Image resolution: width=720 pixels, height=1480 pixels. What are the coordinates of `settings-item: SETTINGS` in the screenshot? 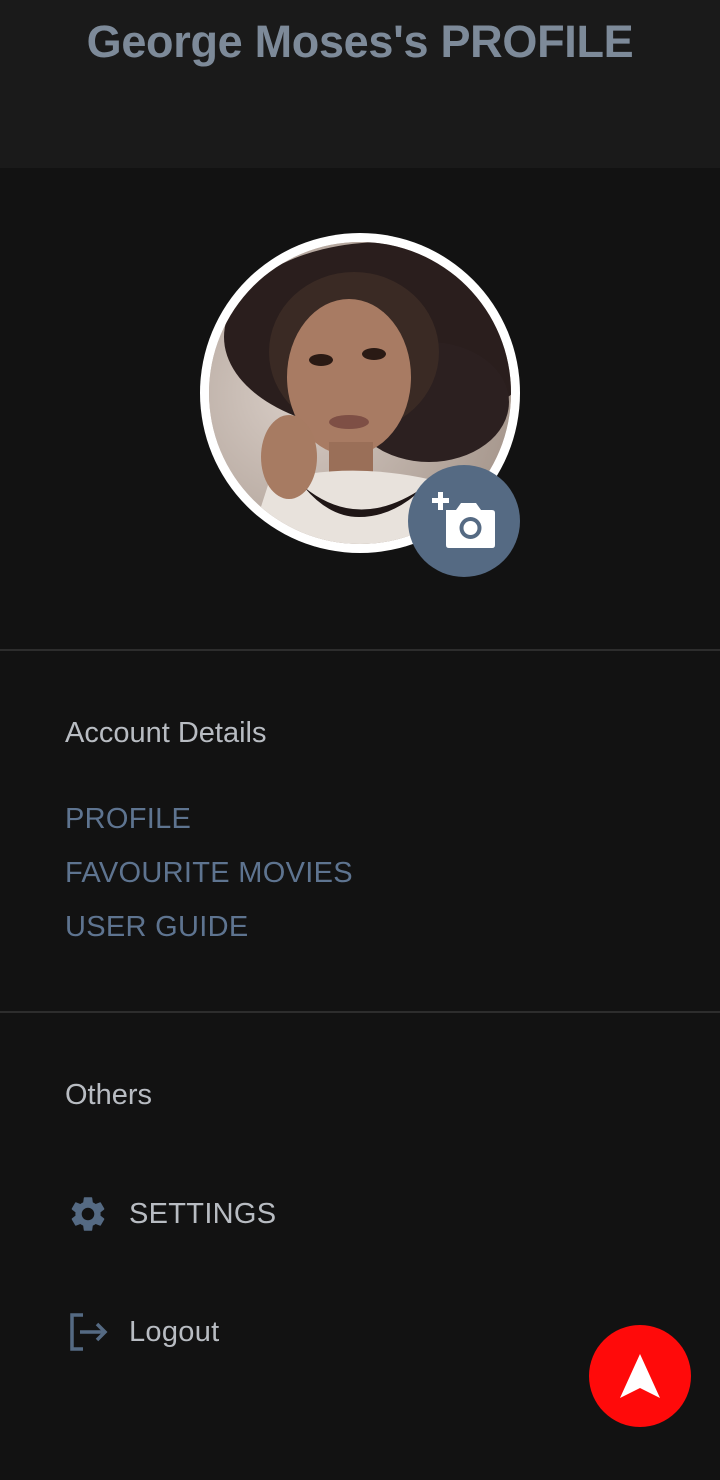 It's located at (170, 1214).